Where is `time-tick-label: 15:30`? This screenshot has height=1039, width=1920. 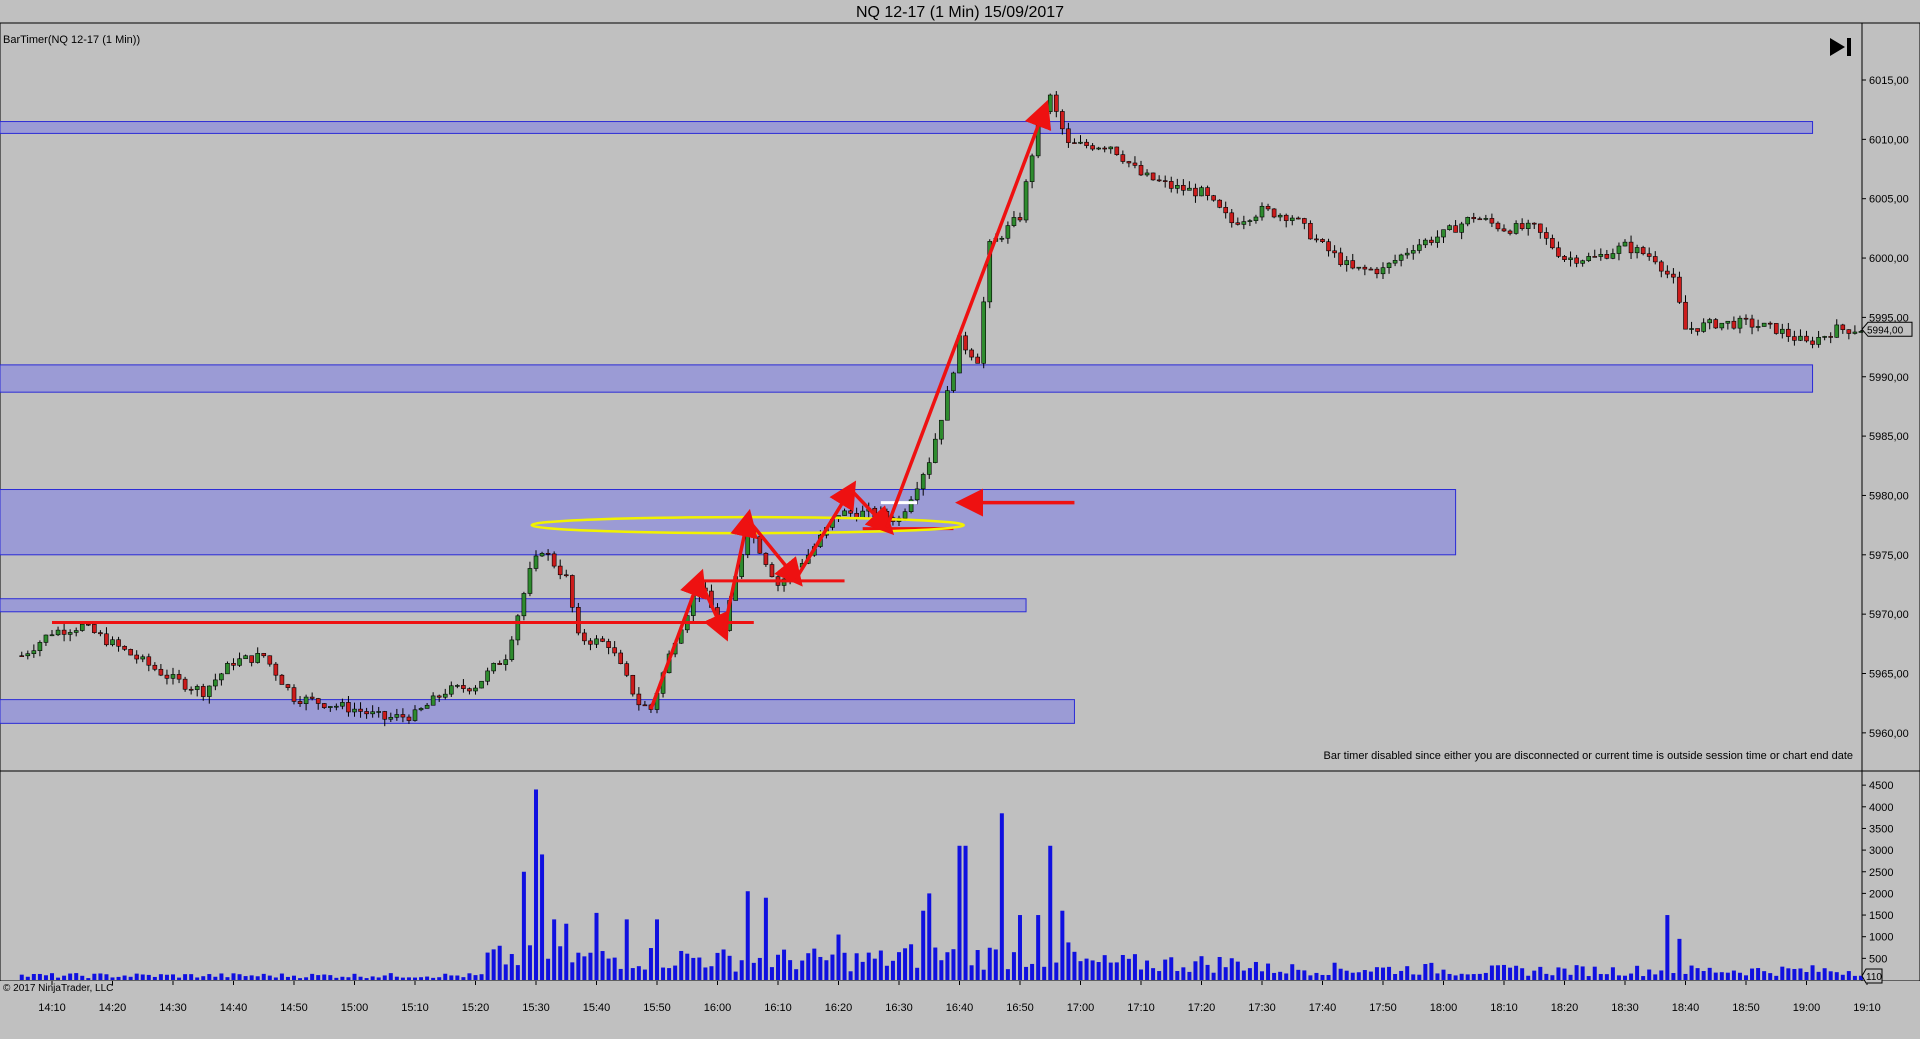 time-tick-label: 15:30 is located at coordinates (536, 1008).